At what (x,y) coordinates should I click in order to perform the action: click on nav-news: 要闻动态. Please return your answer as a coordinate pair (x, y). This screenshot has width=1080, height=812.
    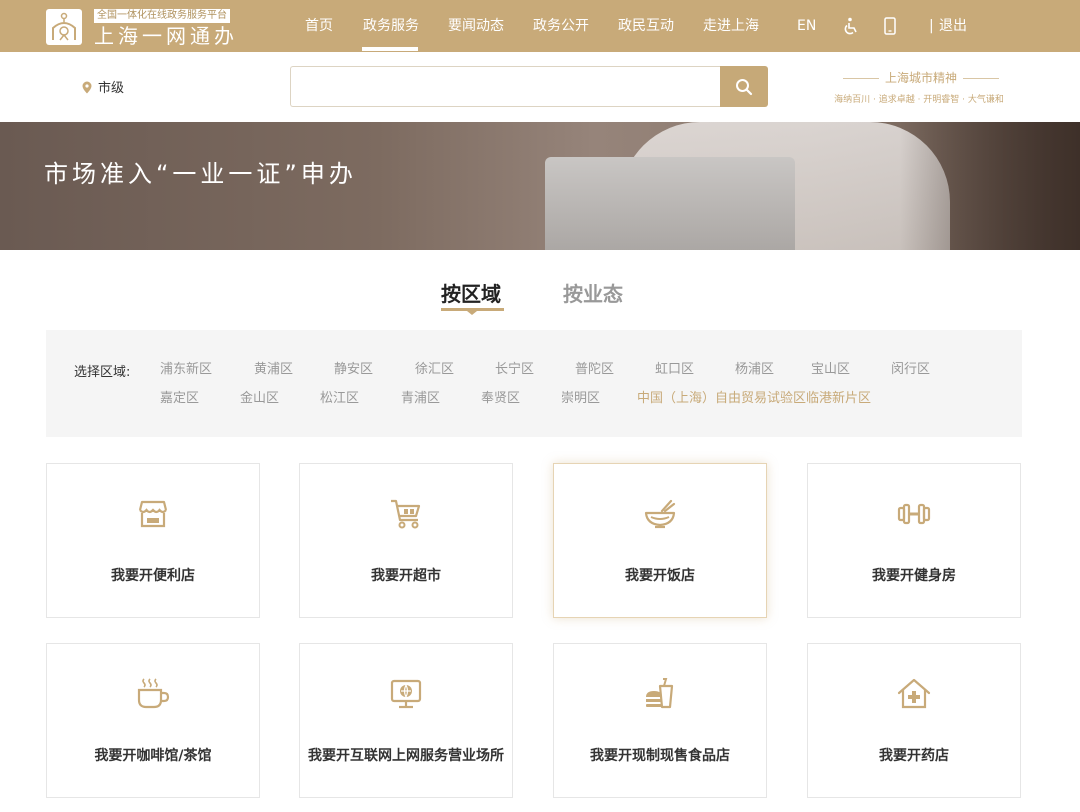
    Looking at the image, I should click on (476, 26).